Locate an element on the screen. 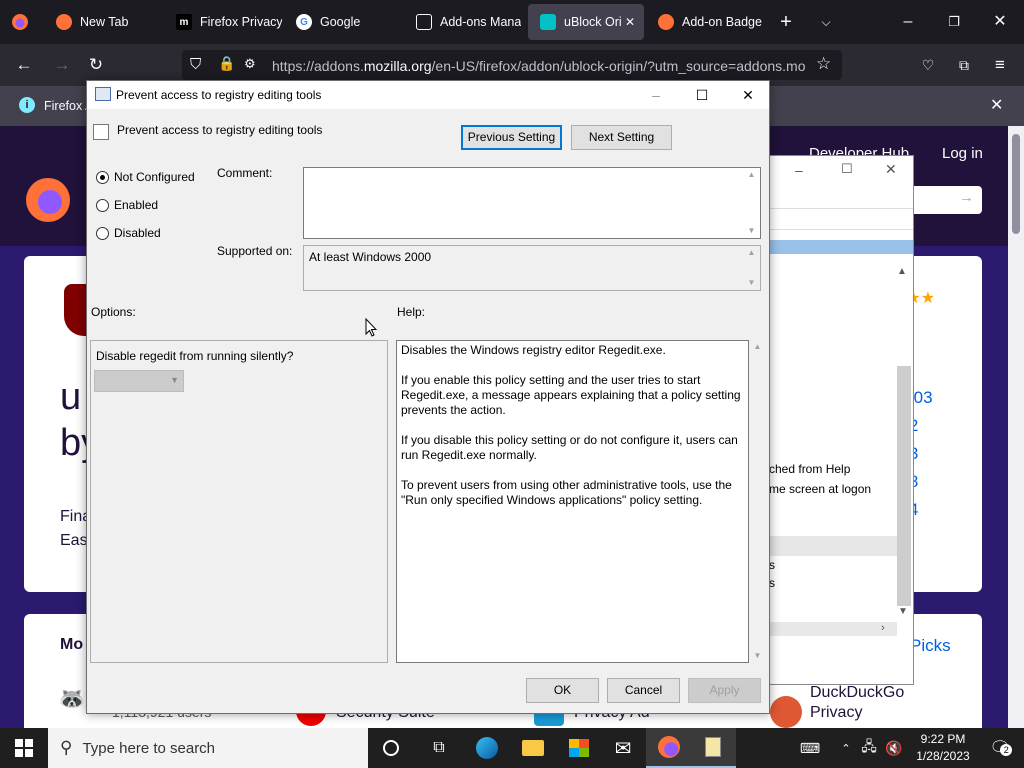 This screenshot has width=1024, height=768. tab-google: G Google is located at coordinates (343, 22).